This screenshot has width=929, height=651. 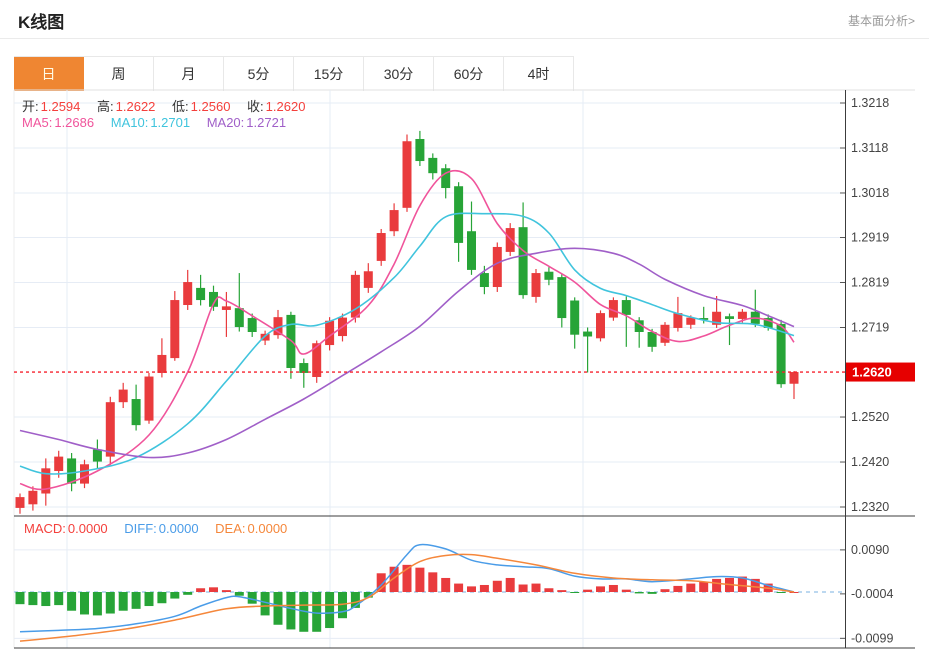 I want to click on ma20-value: 1.2721, so click(x=266, y=122).